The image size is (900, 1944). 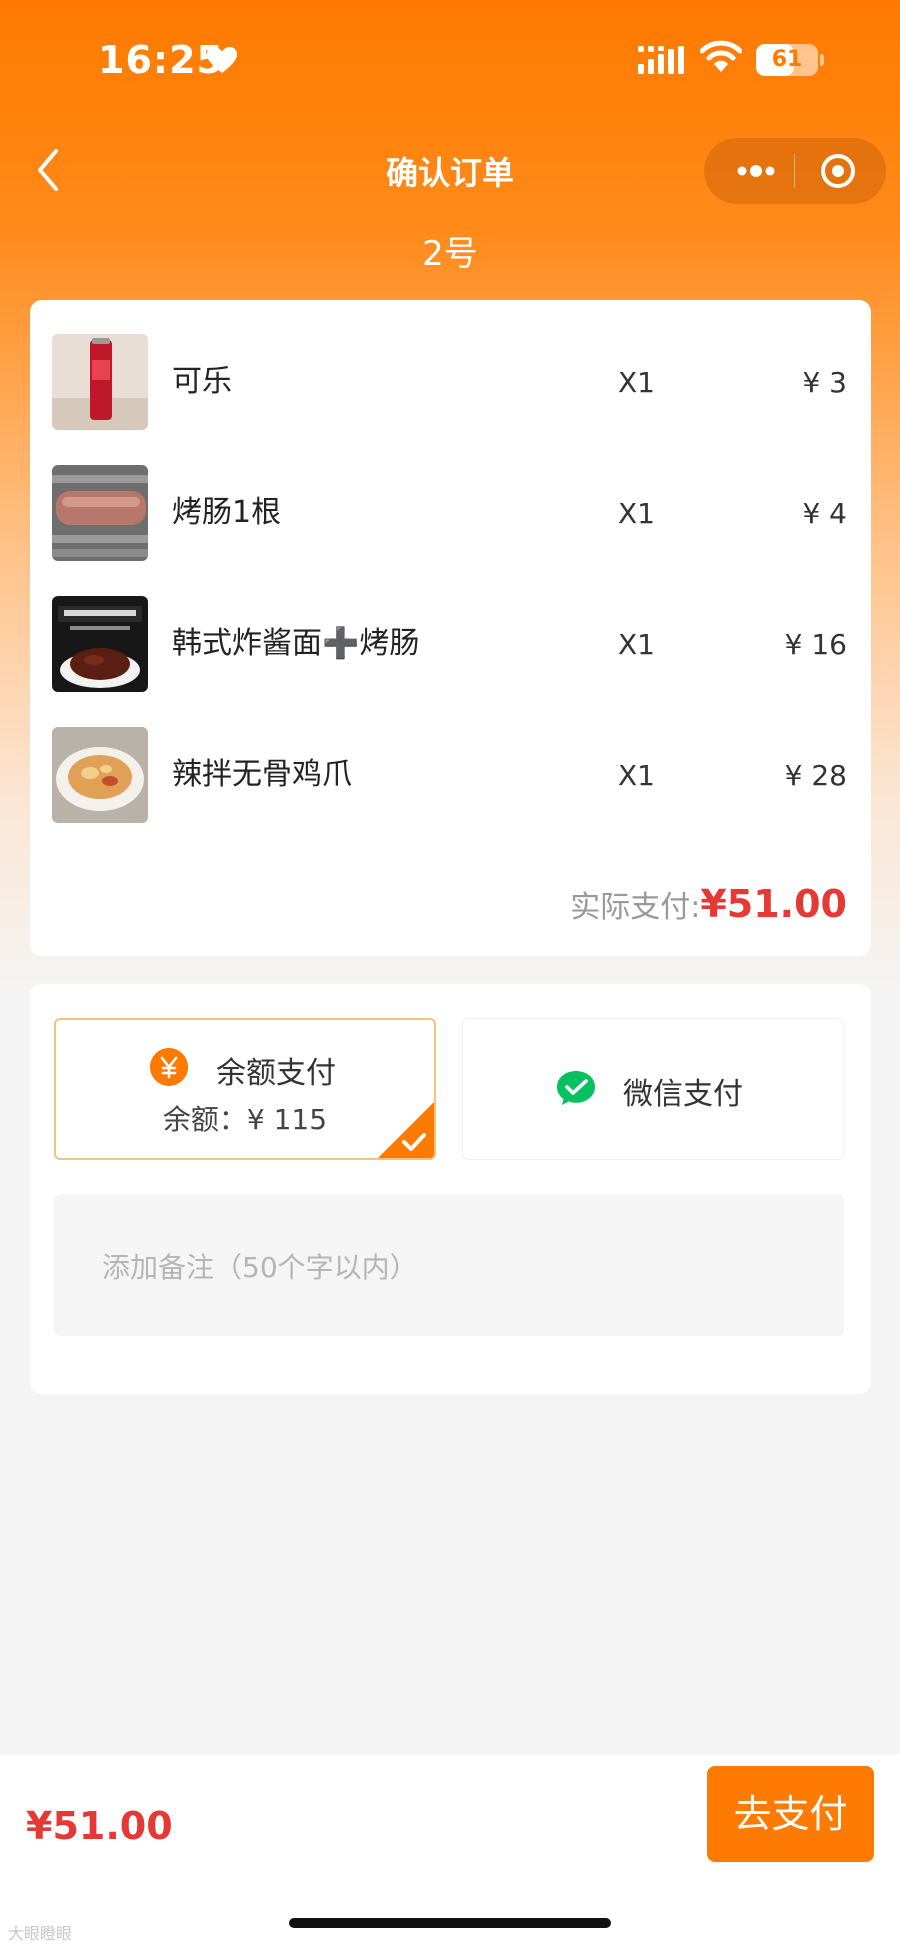 I want to click on wechat-payment-option: 微信支付, so click(x=653, y=1089).